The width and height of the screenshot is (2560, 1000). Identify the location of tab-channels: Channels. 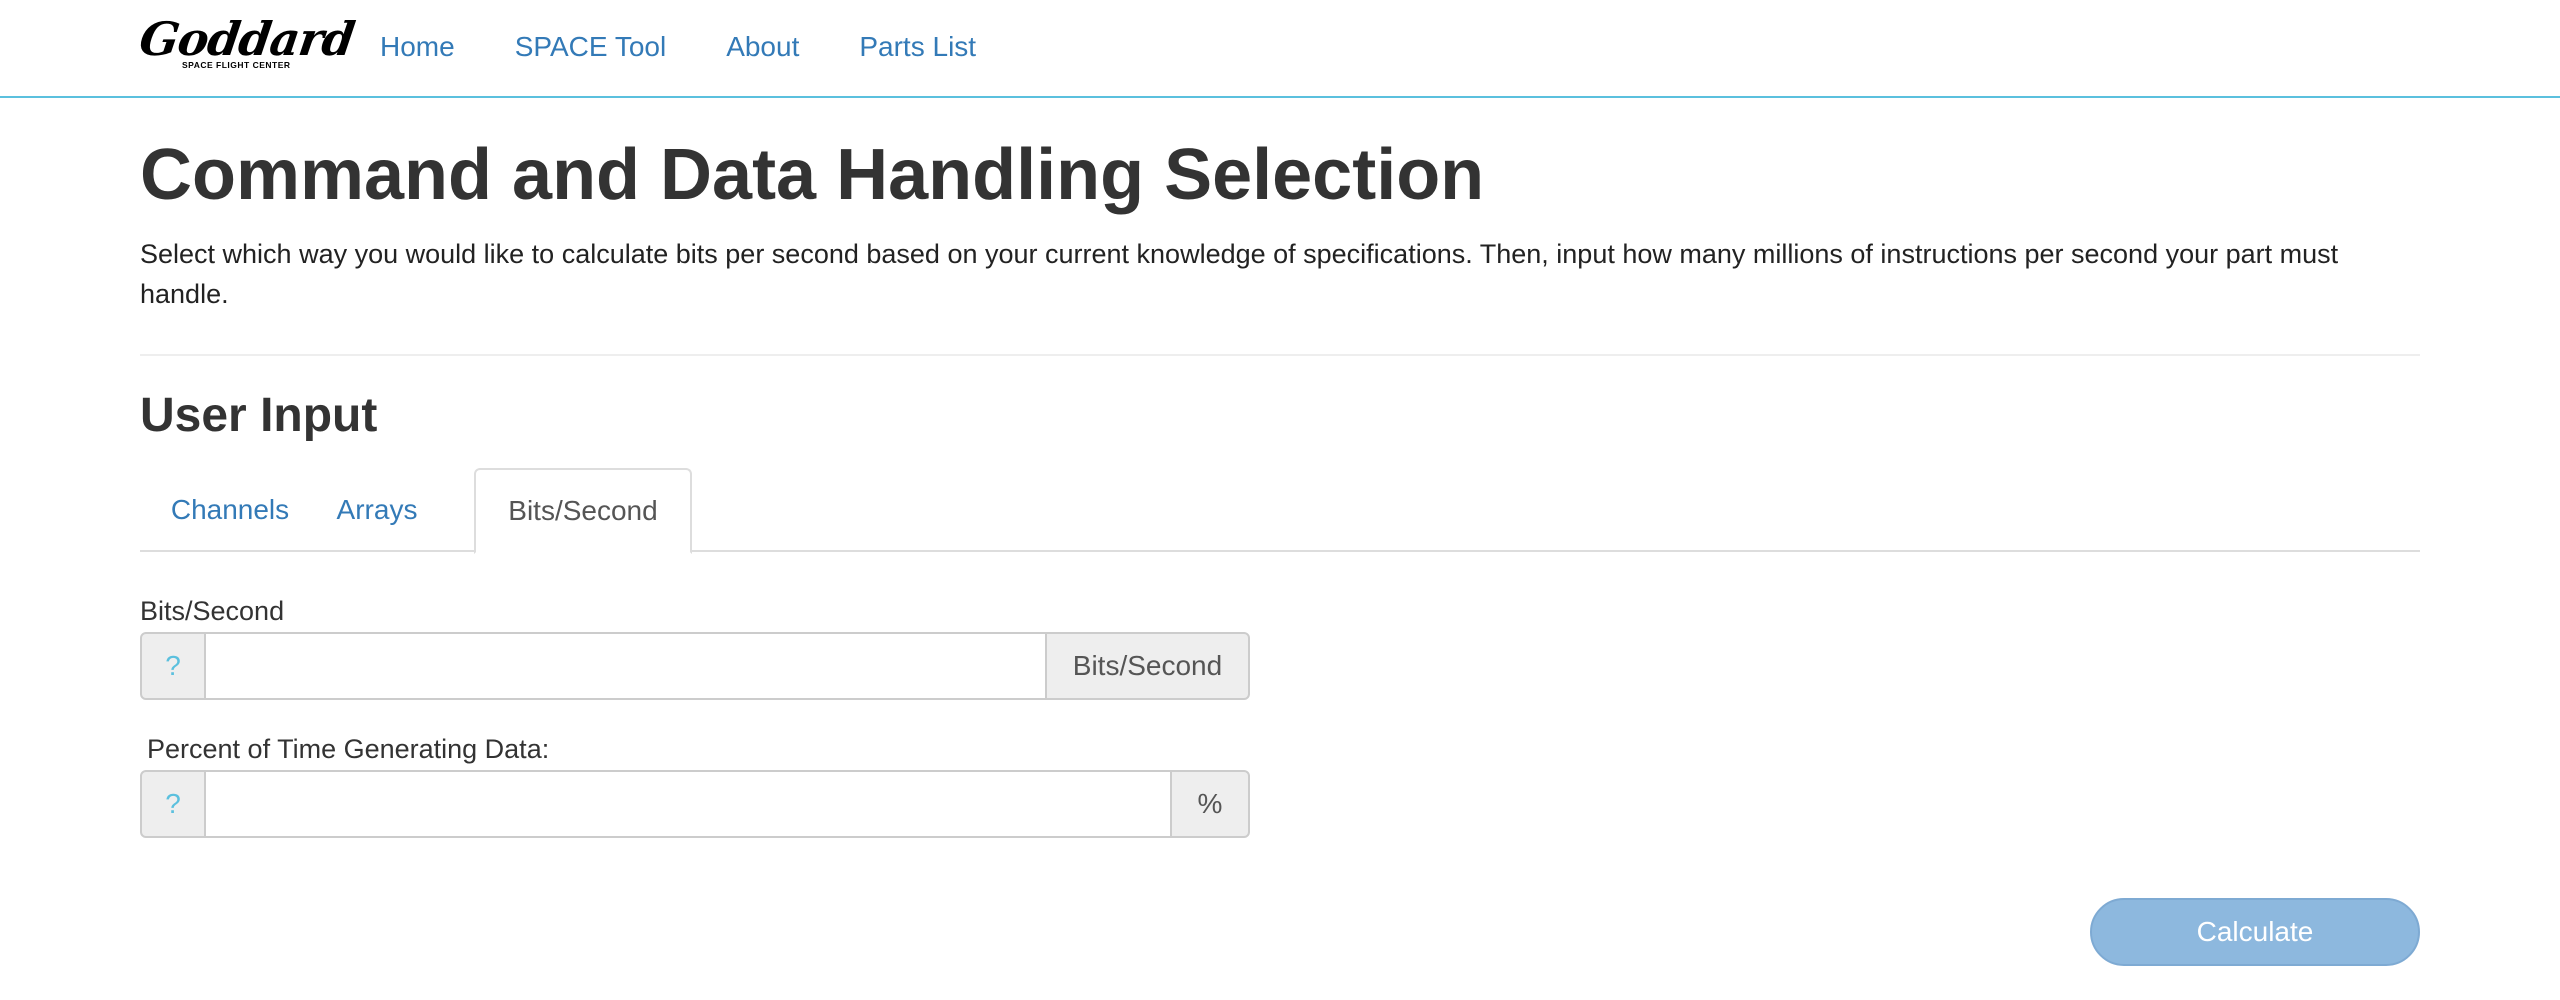
(230, 510).